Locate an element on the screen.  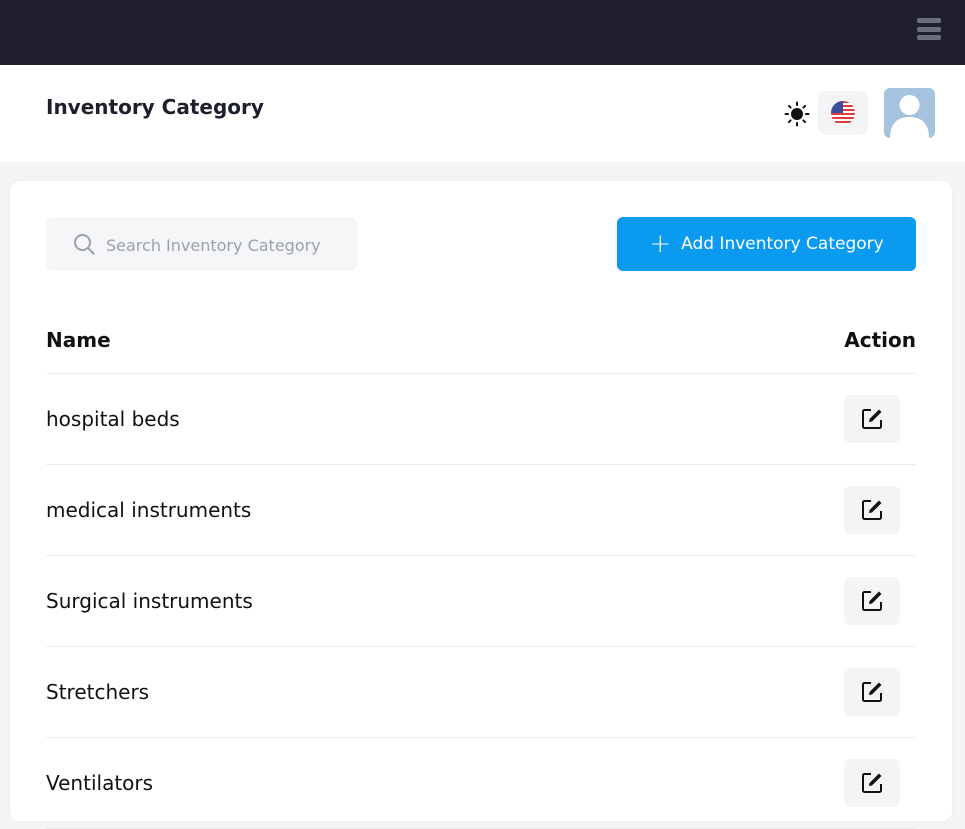
search-icon is located at coordinates (84, 244).